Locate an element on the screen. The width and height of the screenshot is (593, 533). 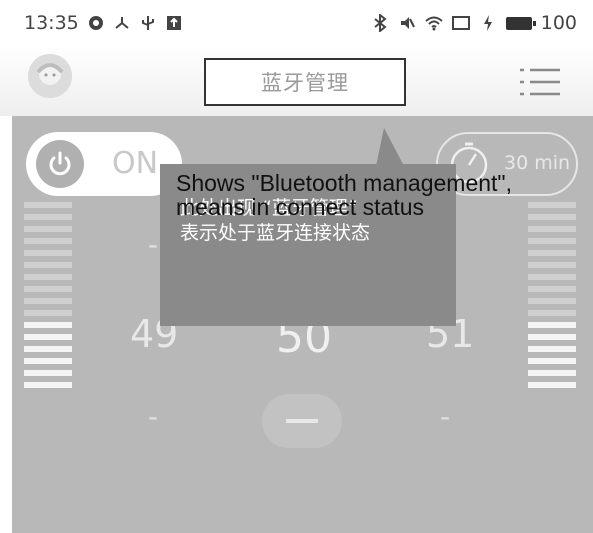
level-bars-left is located at coordinates (48, 298).